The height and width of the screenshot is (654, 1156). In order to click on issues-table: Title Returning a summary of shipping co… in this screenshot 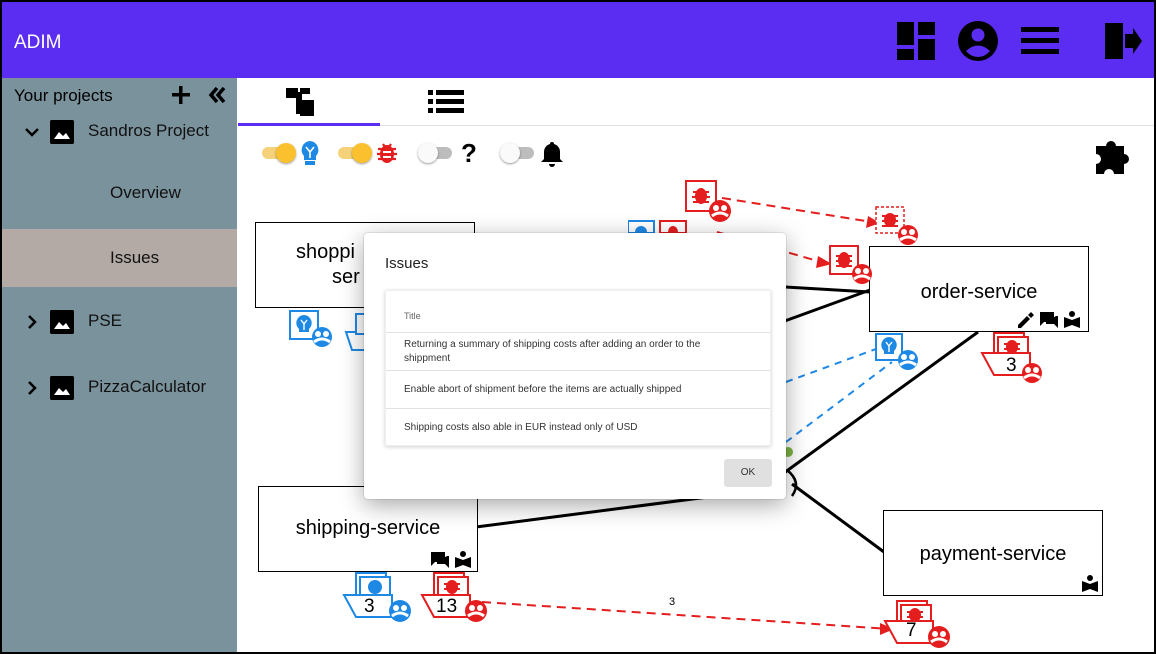, I will do `click(578, 368)`.